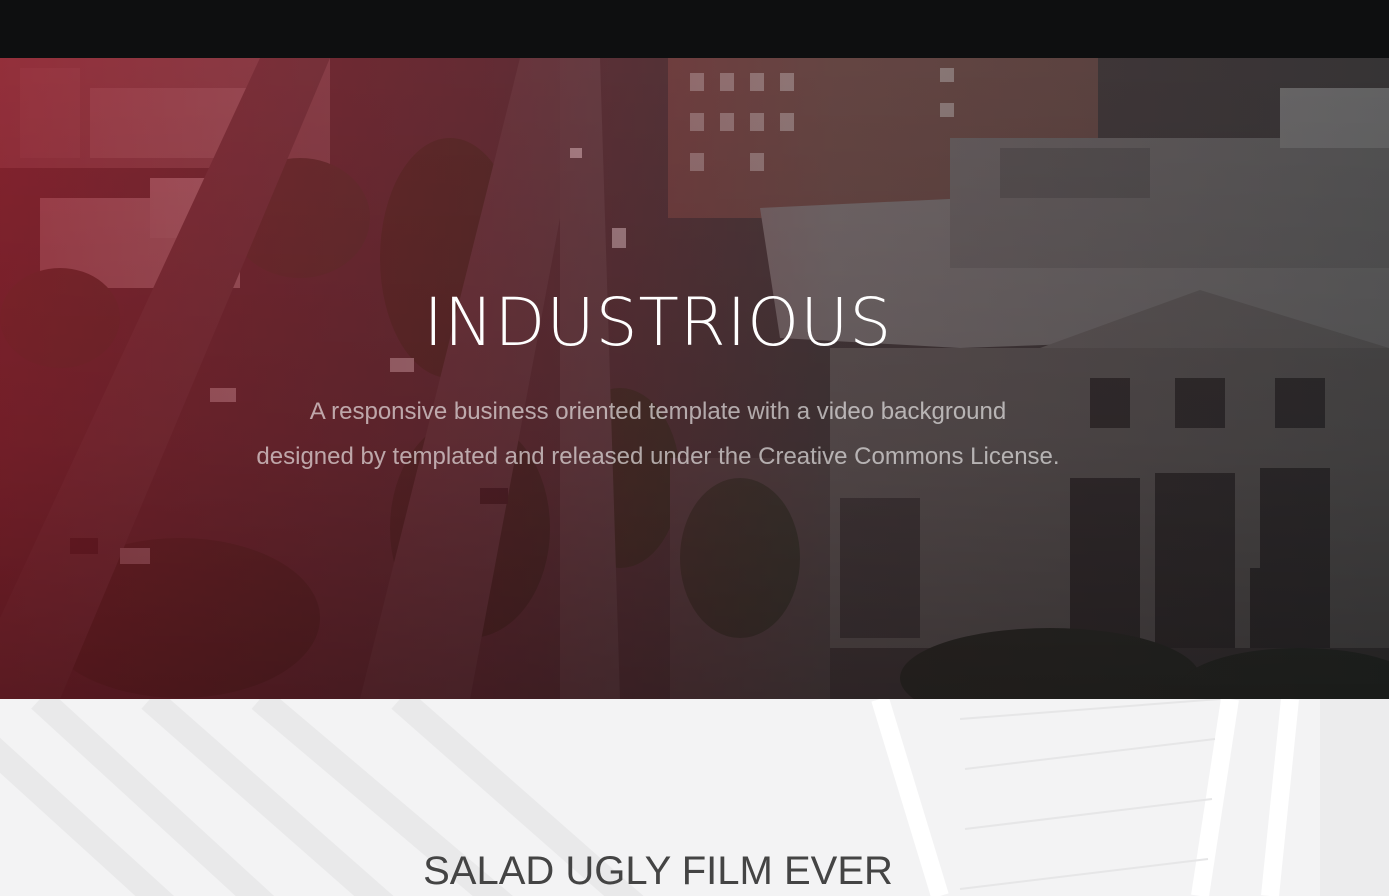 The height and width of the screenshot is (896, 1389). I want to click on section-title: SALAD UGLY FILM EVER, so click(658, 871).